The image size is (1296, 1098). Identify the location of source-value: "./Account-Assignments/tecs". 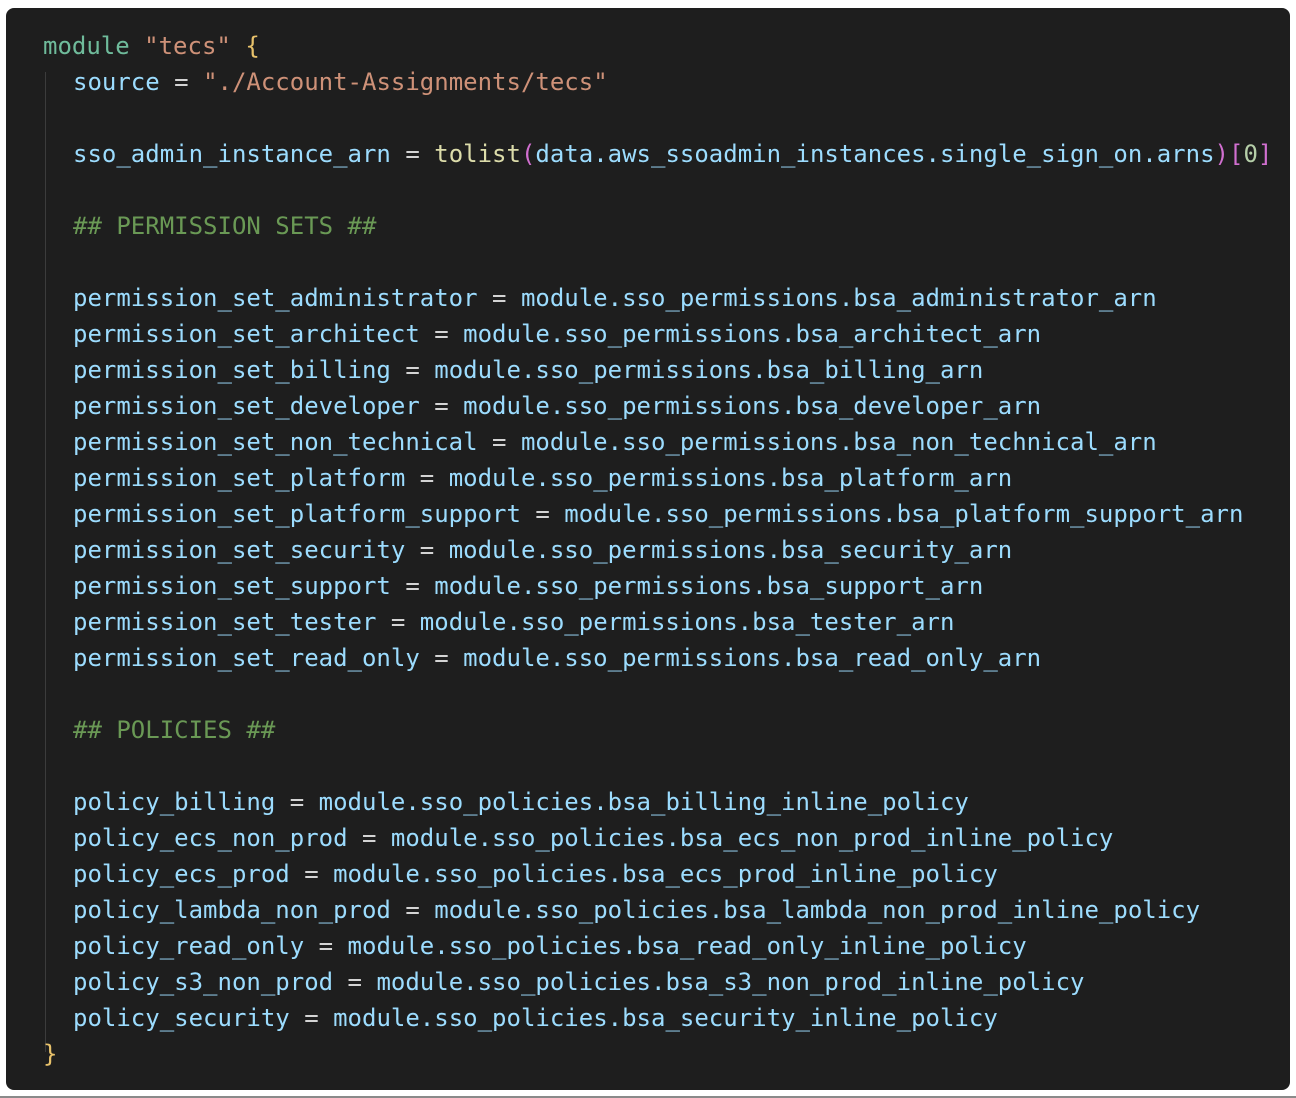
(405, 82).